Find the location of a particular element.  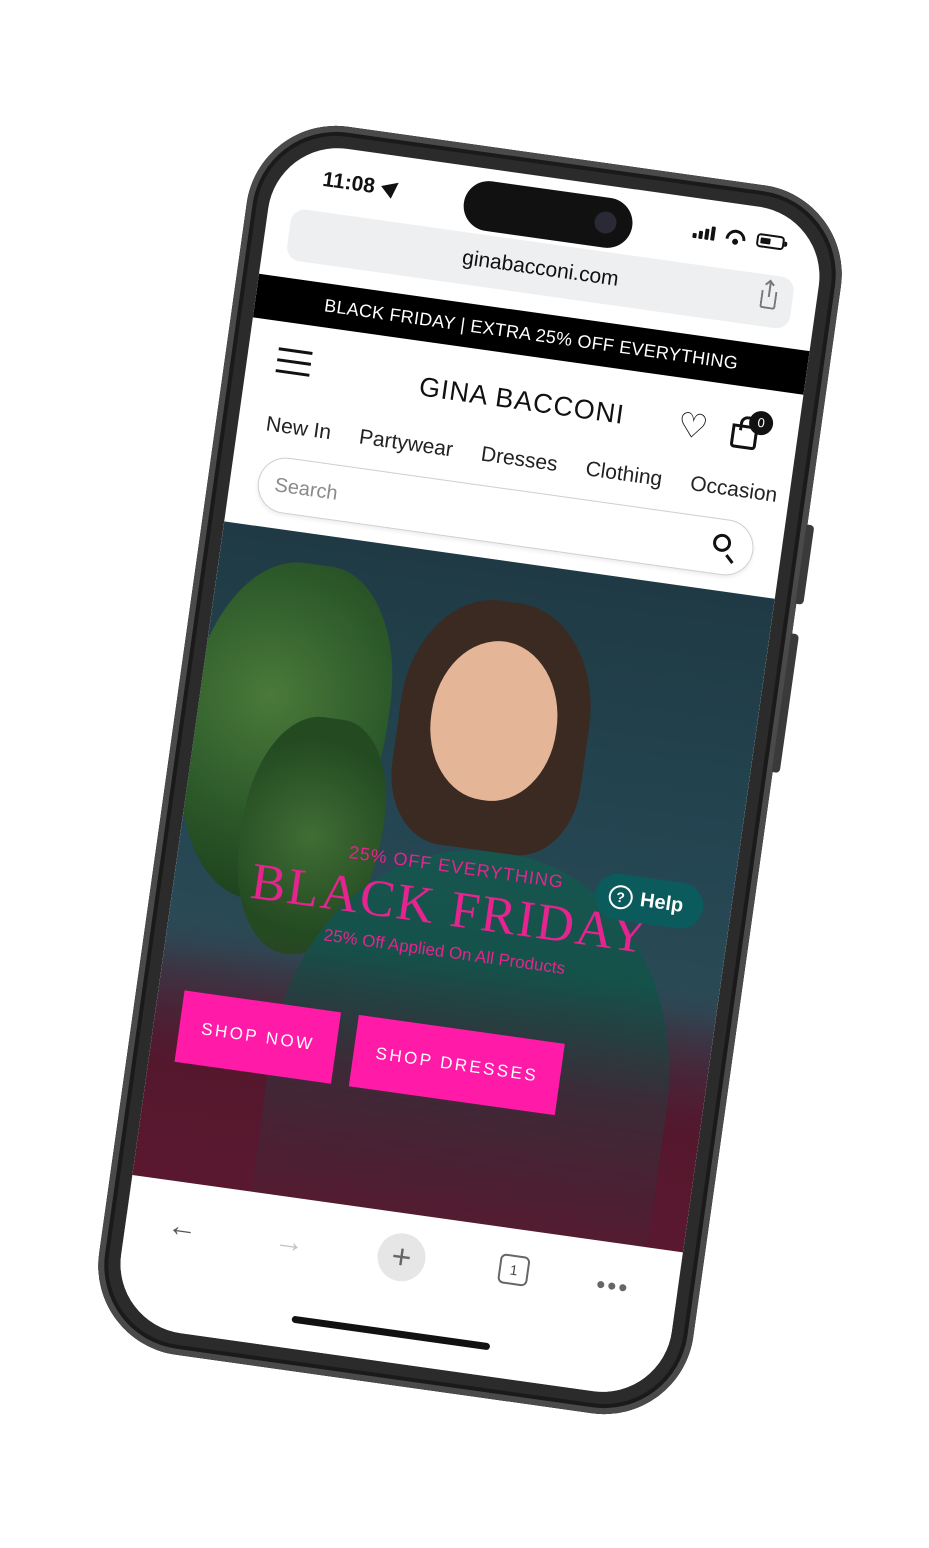

signal-icon is located at coordinates (704, 232).